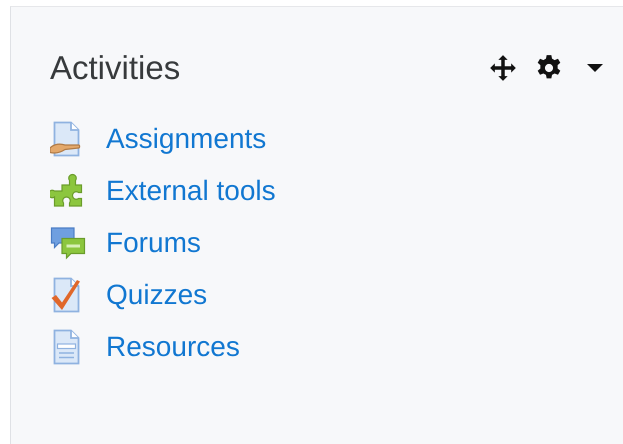 Image resolution: width=623 pixels, height=444 pixels. Describe the element at coordinates (173, 347) in the screenshot. I see `activity-link: Resources` at that location.